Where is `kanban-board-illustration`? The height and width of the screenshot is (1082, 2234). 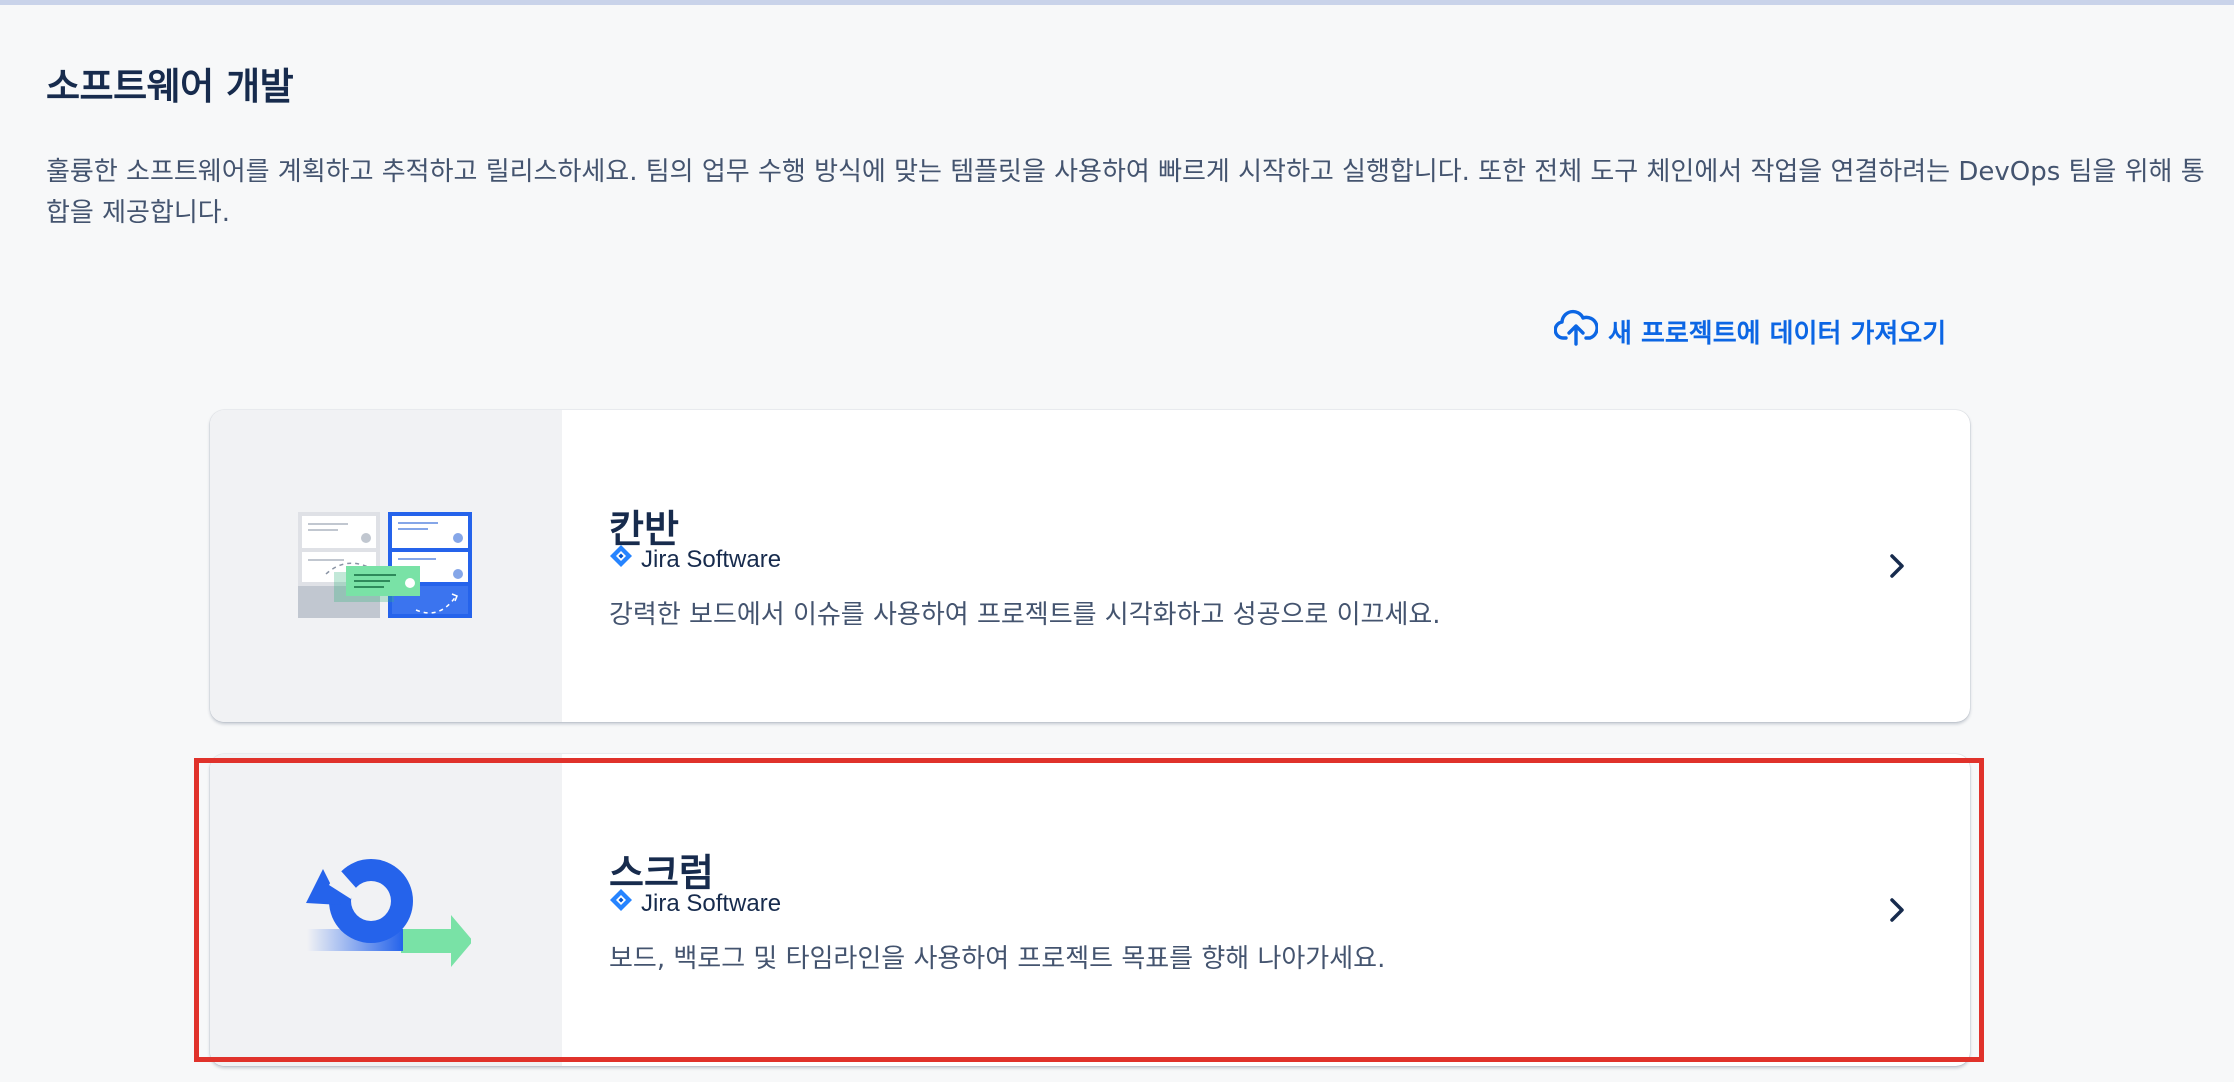
kanban-board-illustration is located at coordinates (386, 566).